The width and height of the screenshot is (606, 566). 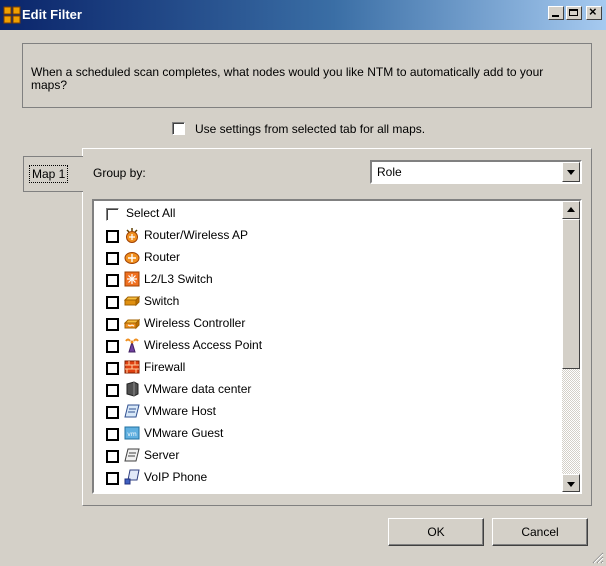 I want to click on item-label: VMware data center, so click(x=198, y=389).